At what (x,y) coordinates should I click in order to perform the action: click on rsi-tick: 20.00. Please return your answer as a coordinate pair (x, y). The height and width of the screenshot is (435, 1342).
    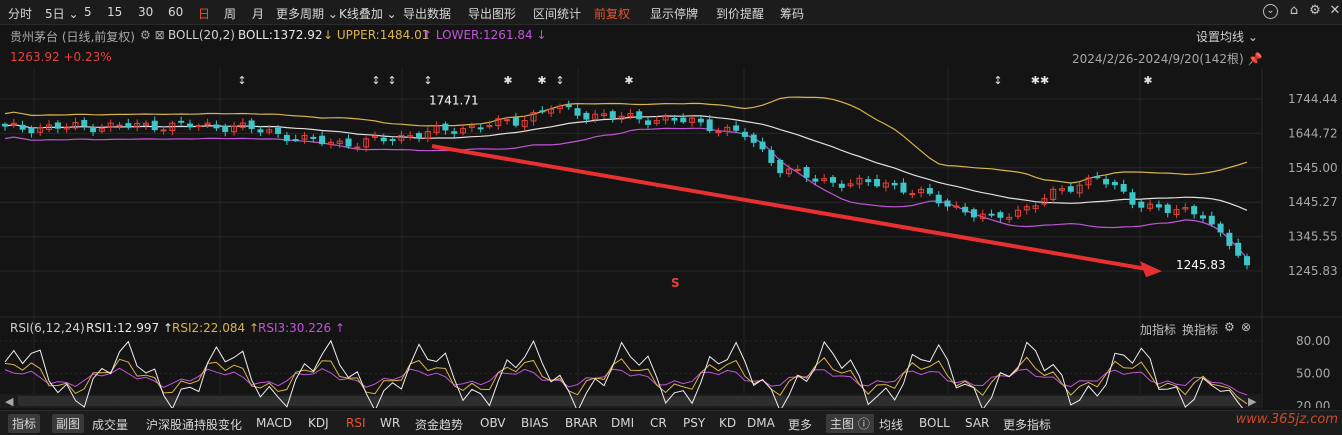
    Looking at the image, I should click on (1313, 403).